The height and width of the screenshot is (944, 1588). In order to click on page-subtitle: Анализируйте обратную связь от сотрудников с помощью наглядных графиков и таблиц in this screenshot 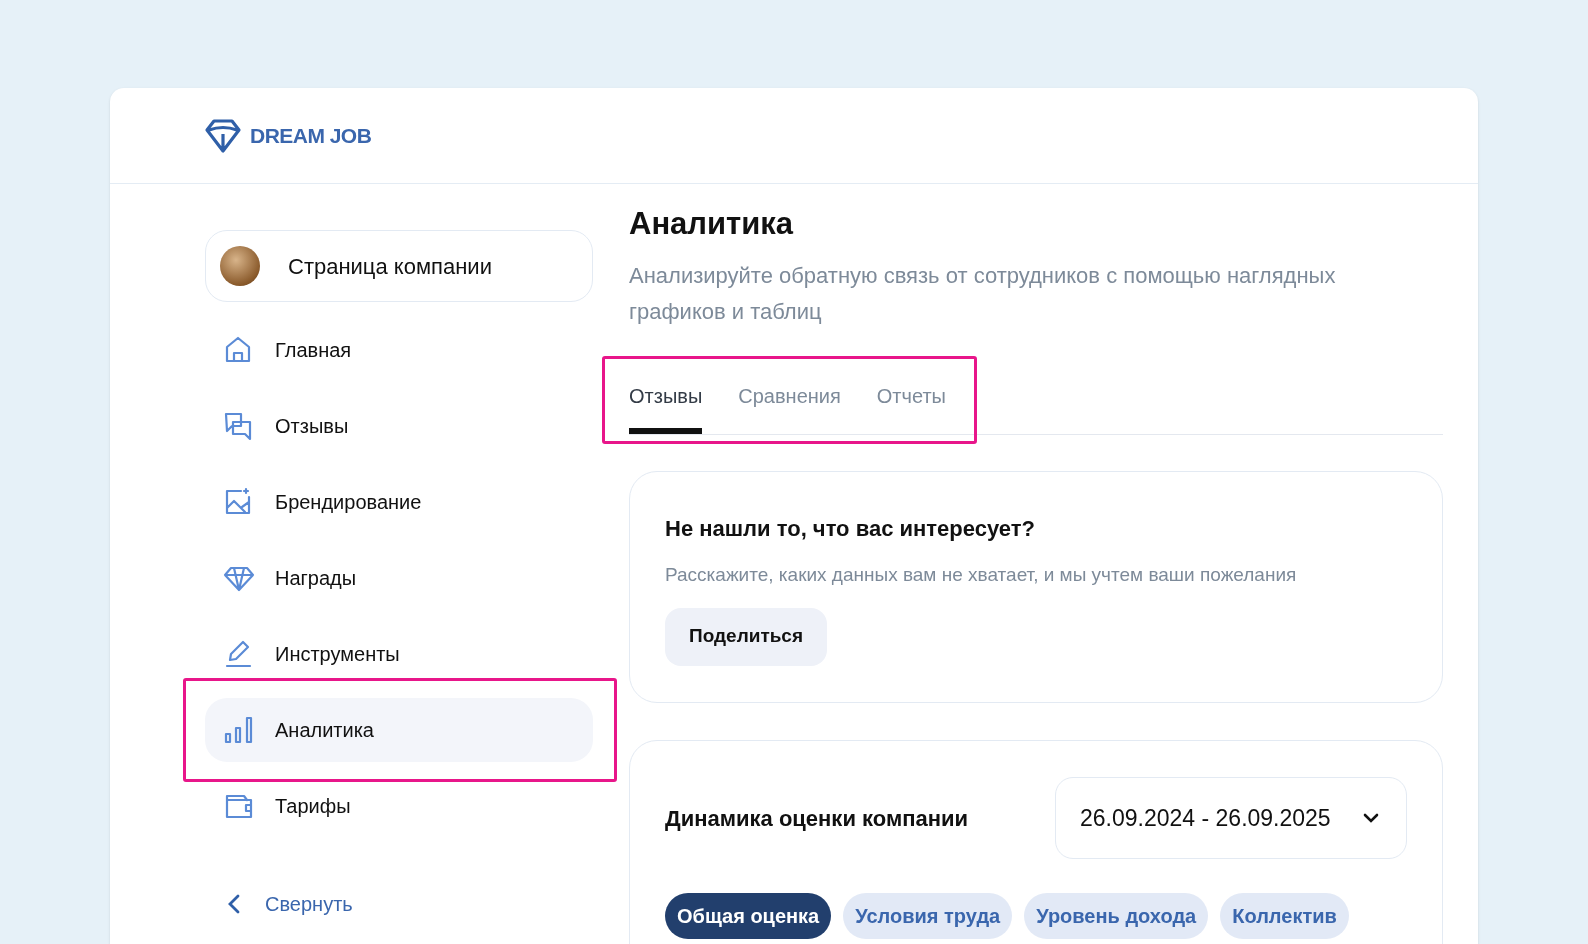, I will do `click(983, 294)`.